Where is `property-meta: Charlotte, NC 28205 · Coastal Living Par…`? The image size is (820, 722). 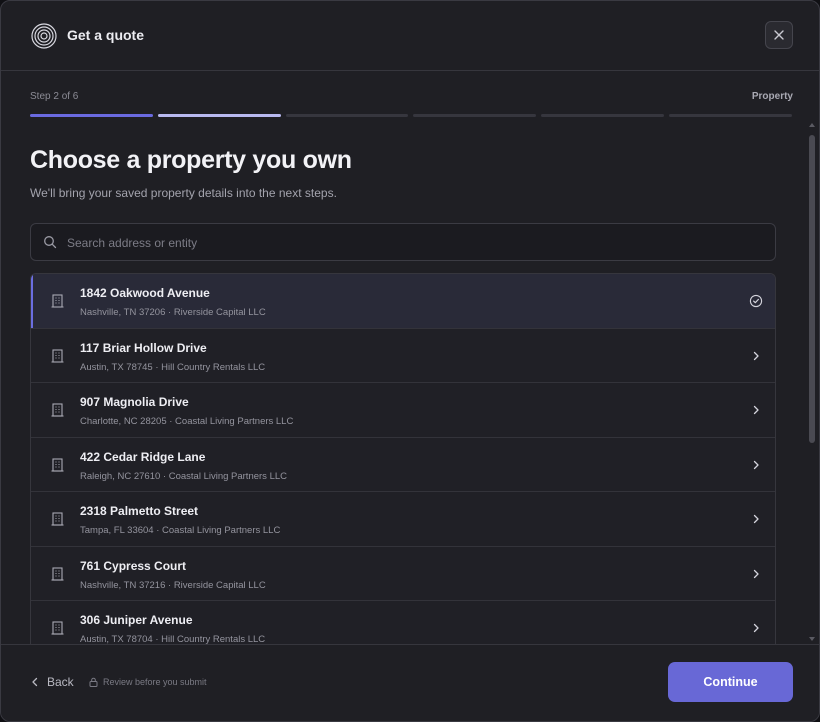 property-meta: Charlotte, NC 28205 · Coastal Living Par… is located at coordinates (187, 421).